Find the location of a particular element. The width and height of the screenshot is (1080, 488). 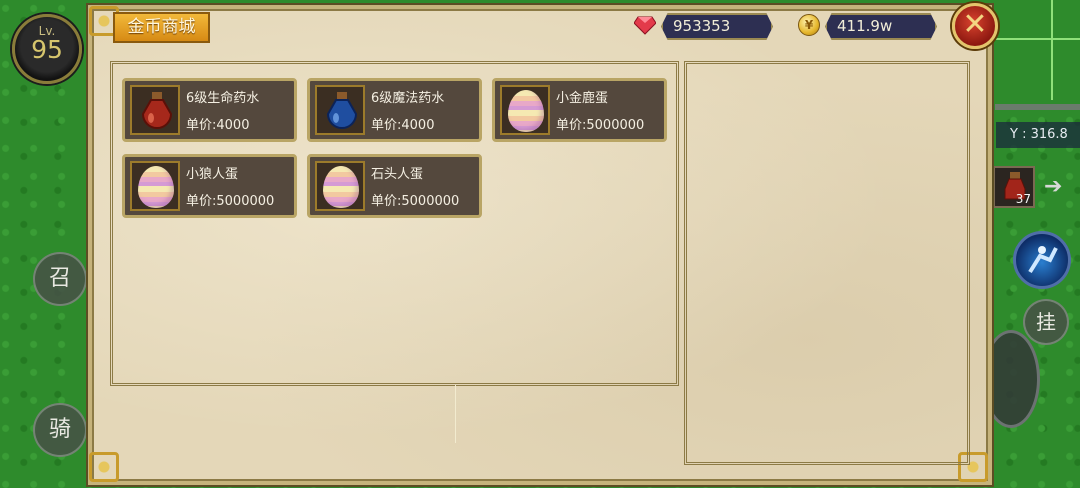

shop-item-card: 6级生命药水 单价:4000 is located at coordinates (209, 110).